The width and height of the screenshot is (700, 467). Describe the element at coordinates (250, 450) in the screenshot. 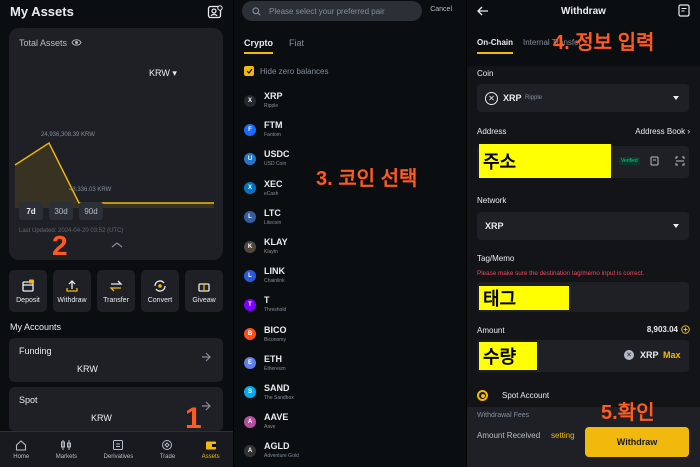

I see `agld-icon: A` at that location.